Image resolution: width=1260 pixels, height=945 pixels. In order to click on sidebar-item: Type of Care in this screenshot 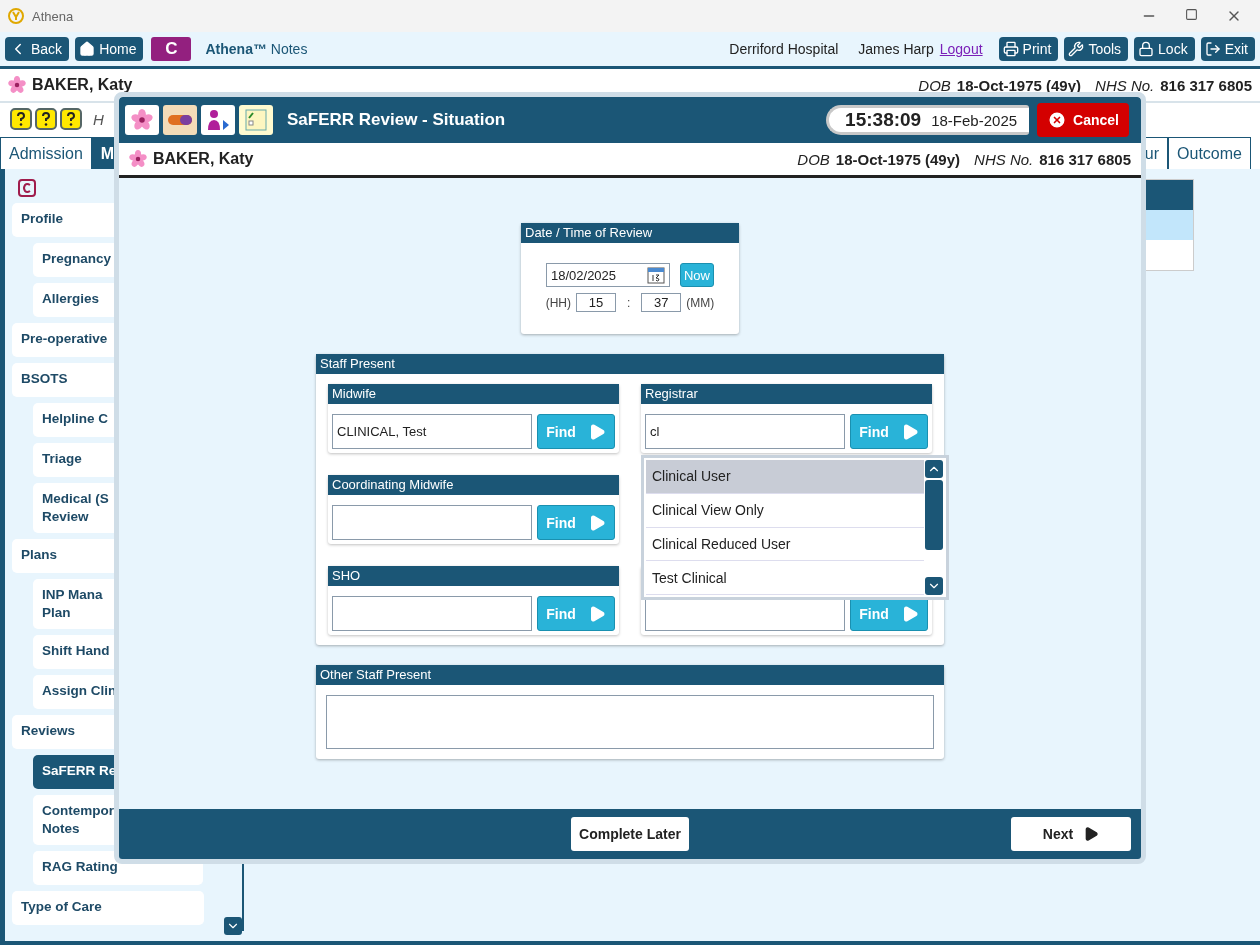, I will do `click(108, 908)`.